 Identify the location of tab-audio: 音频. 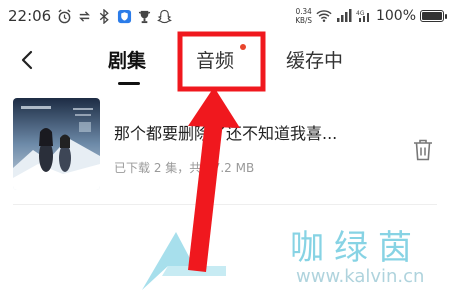
(215, 59).